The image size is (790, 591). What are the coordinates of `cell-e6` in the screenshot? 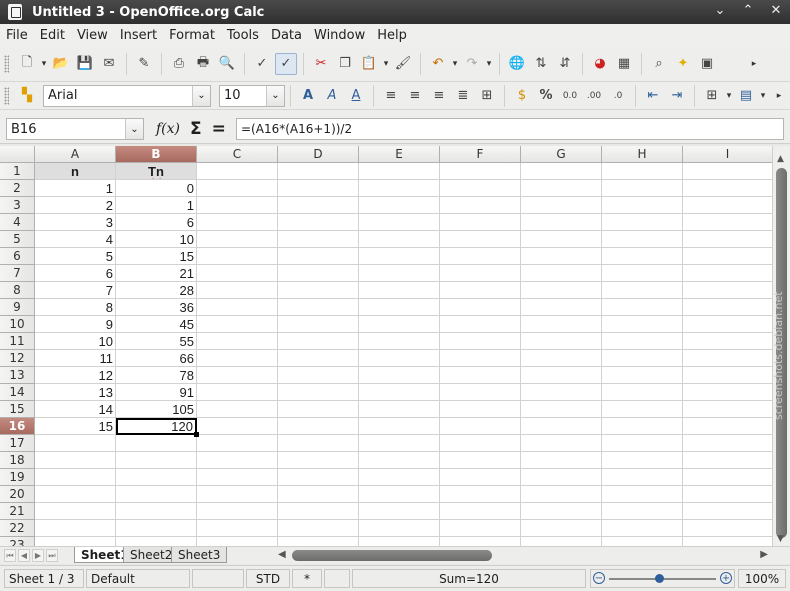 It's located at (399, 256).